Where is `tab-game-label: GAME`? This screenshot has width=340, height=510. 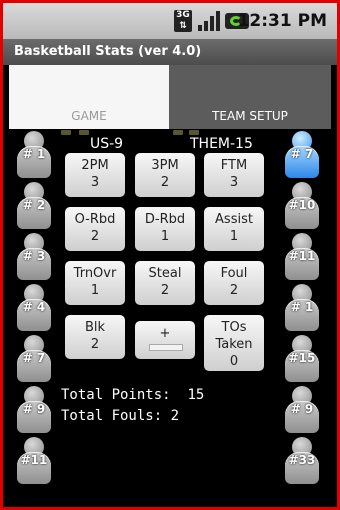
tab-game-label: GAME is located at coordinates (89, 116).